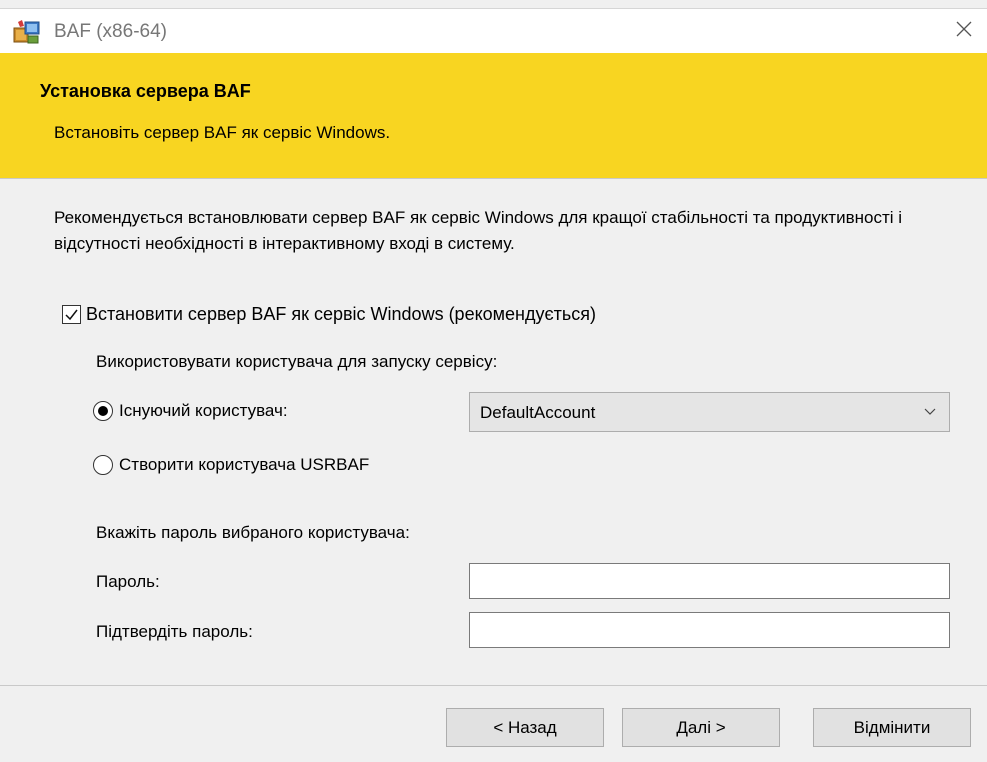 This screenshot has height=762, width=987. I want to click on radio-selected-dot, so click(103, 411).